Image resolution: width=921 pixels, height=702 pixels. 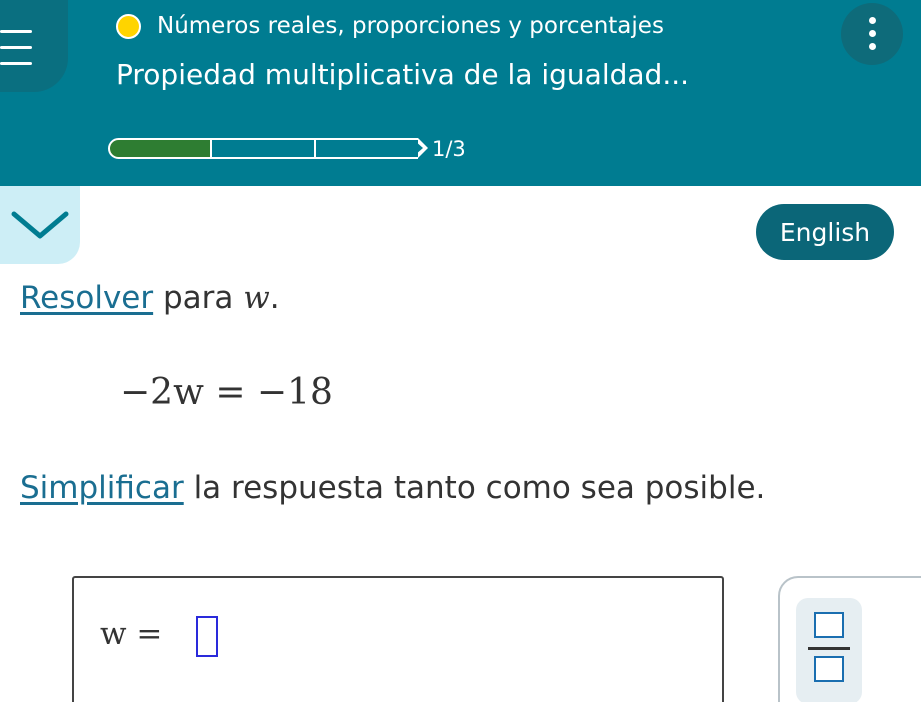 I want to click on instruction-period: ., so click(x=274, y=298).